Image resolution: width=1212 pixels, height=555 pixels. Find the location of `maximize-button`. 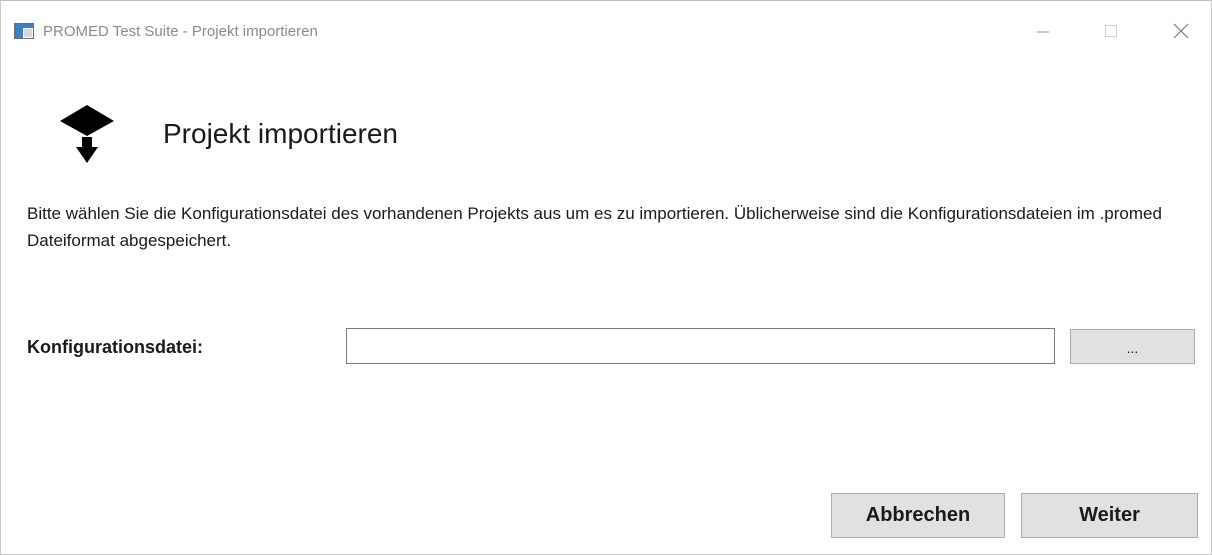

maximize-button is located at coordinates (1111, 31).